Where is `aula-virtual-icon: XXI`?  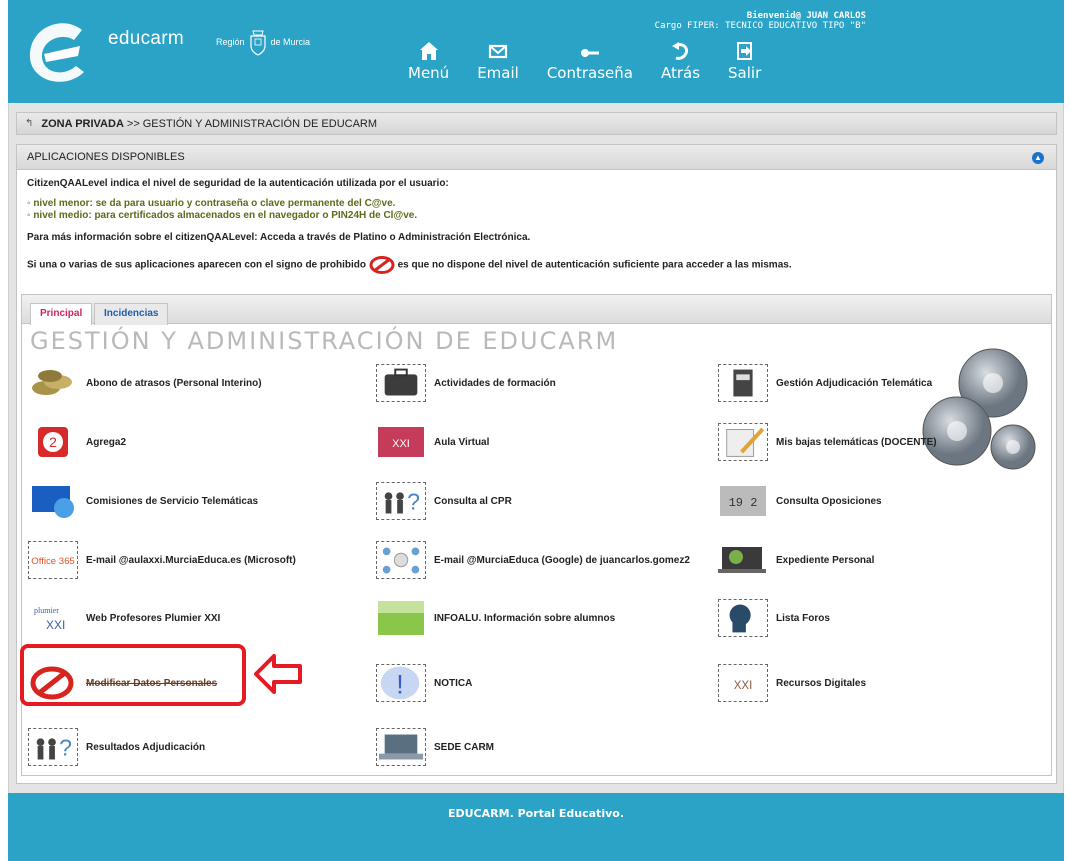
aula-virtual-icon: XXI is located at coordinates (401, 442).